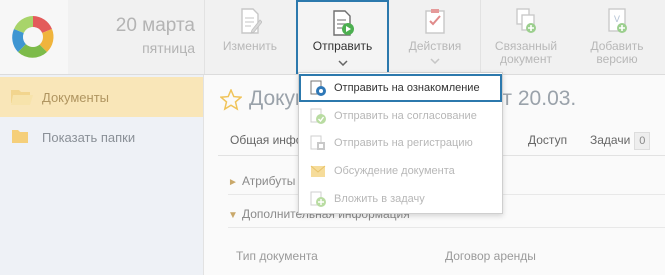  I want to click on folder-icon, so click(20, 136).